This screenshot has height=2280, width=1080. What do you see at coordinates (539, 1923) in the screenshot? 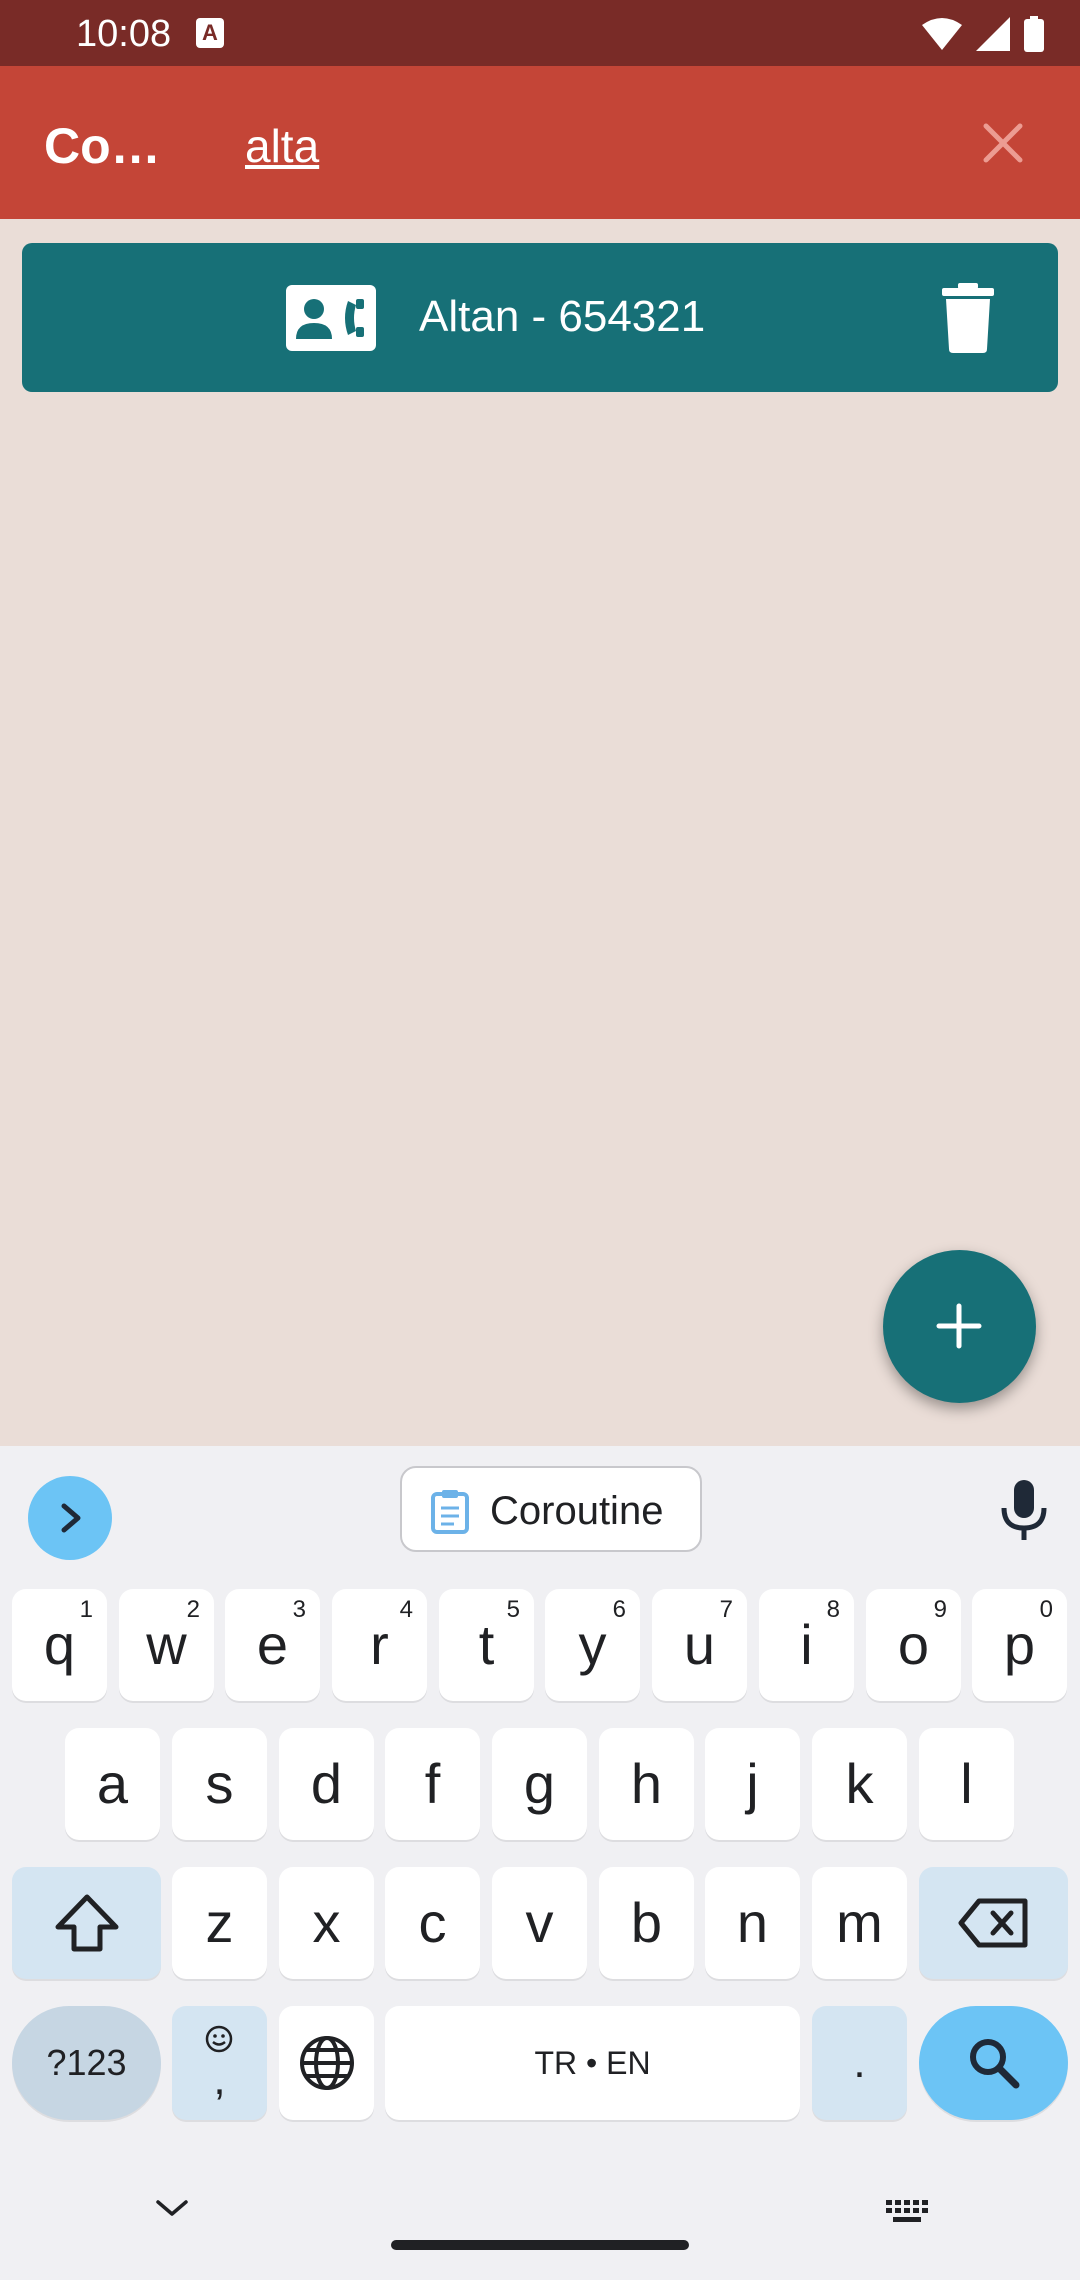
I see `key-v: v` at bounding box center [539, 1923].